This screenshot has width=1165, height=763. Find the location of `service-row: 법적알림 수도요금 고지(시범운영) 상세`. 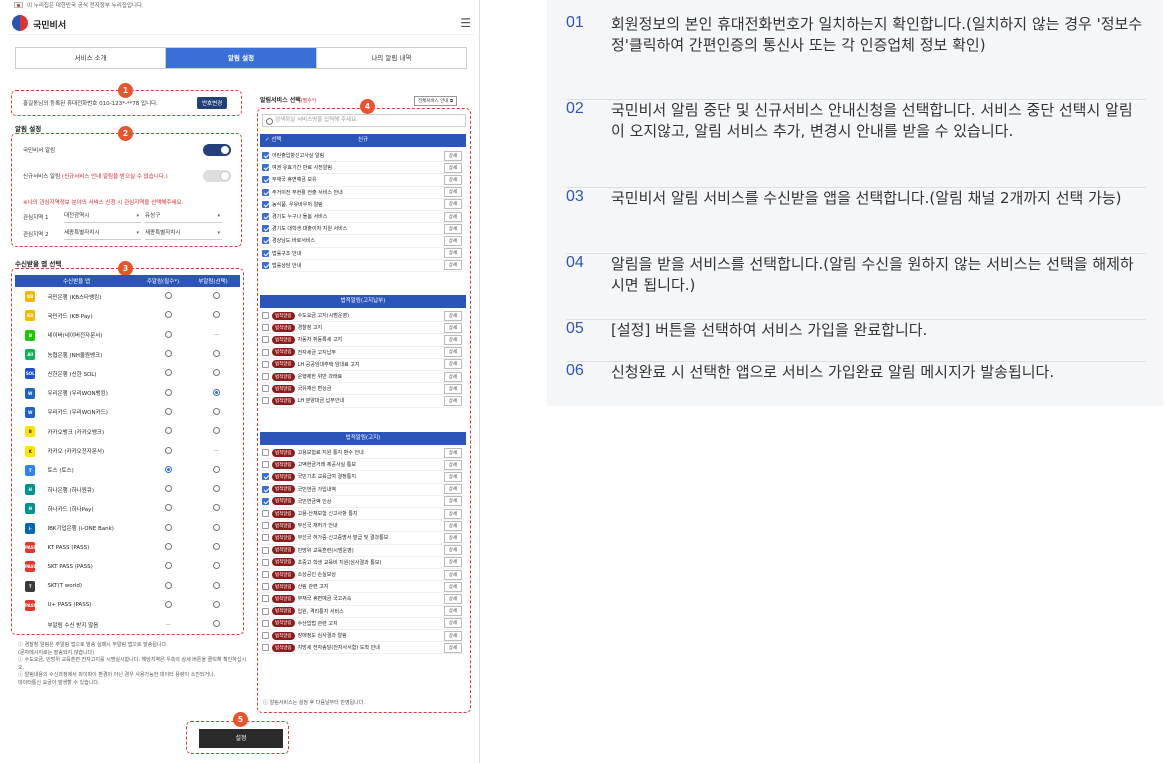

service-row: 법적알림 수도요금 고지(시범운영) 상세 is located at coordinates (363, 316).